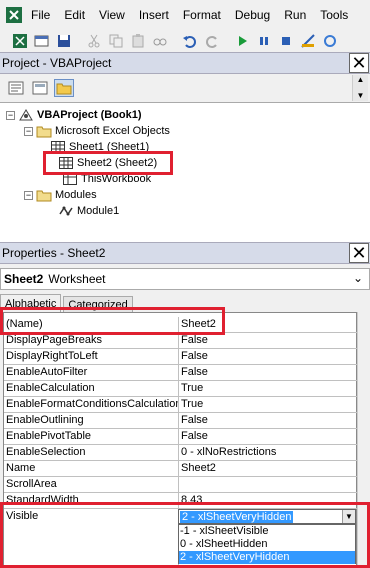  I want to click on break-icon, so click(264, 41).